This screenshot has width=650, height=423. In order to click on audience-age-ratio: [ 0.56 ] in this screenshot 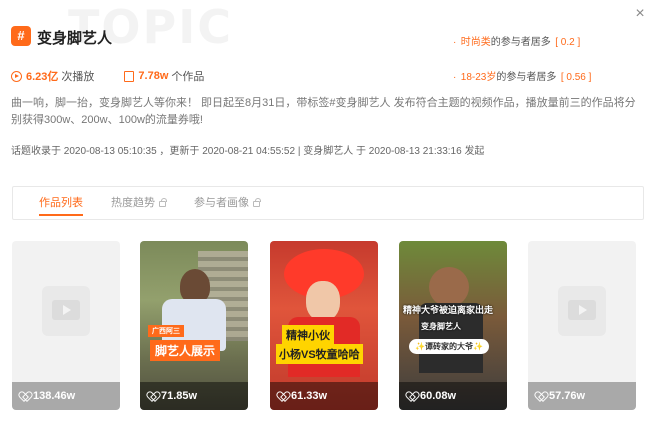, I will do `click(576, 77)`.